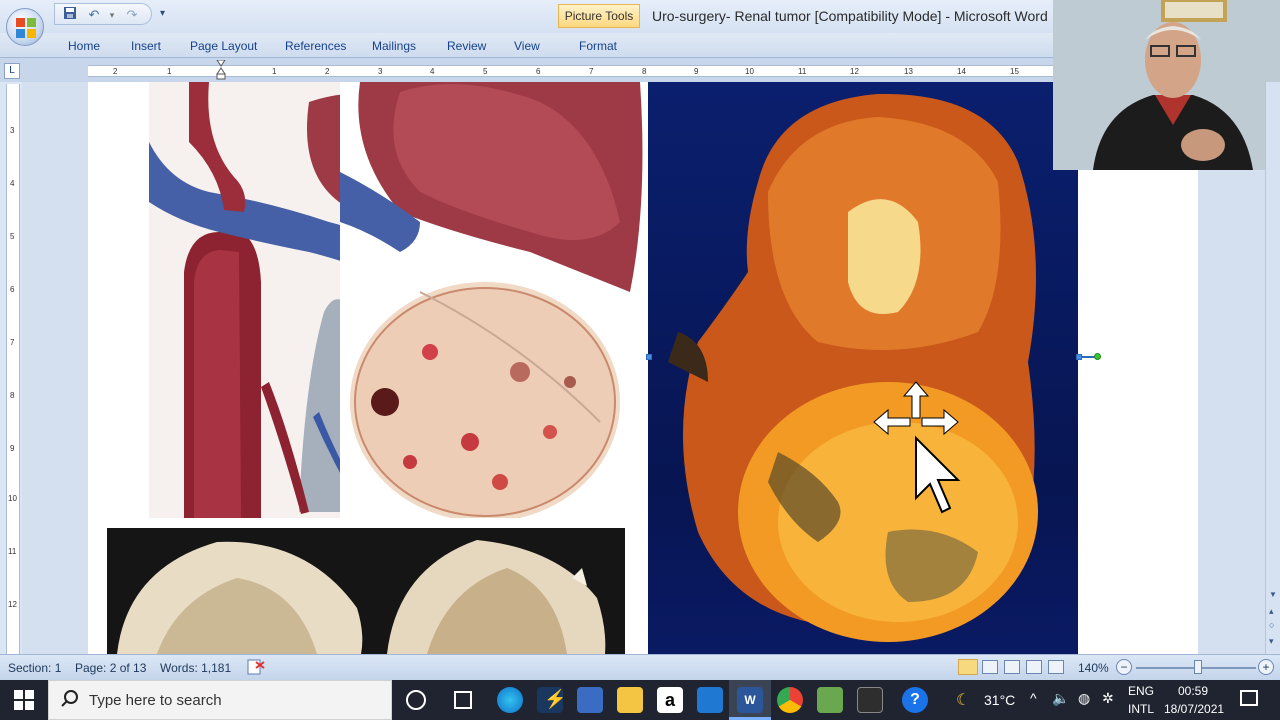  What do you see at coordinates (649, 357) in the screenshot?
I see `selection-handle-left` at bounding box center [649, 357].